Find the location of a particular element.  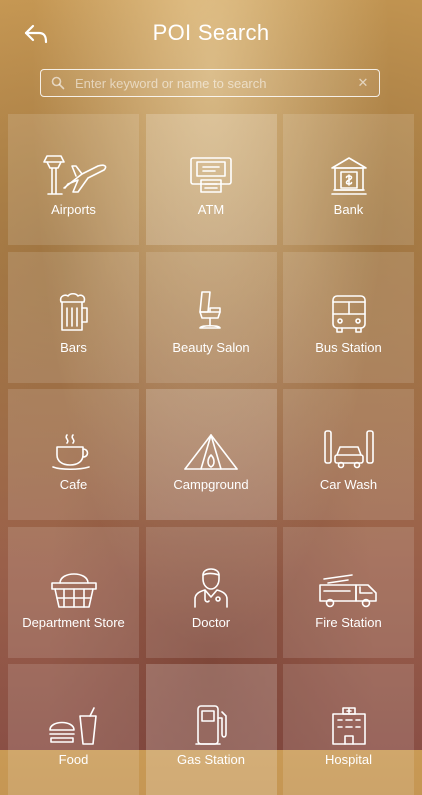

category-tile-food: Food is located at coordinates (73, 729).